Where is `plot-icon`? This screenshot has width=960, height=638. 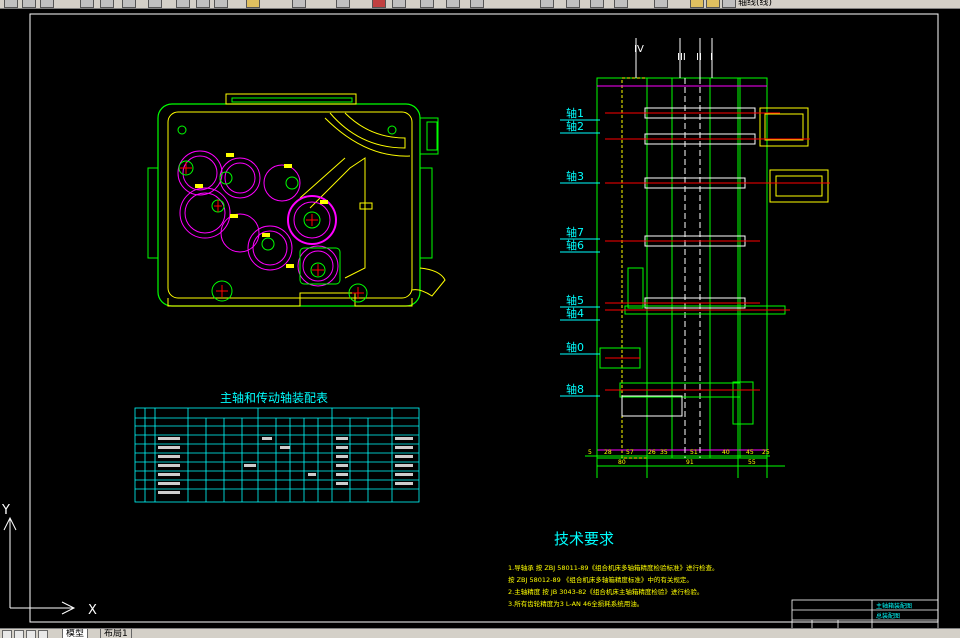
plot-icon is located at coordinates (129, 4).